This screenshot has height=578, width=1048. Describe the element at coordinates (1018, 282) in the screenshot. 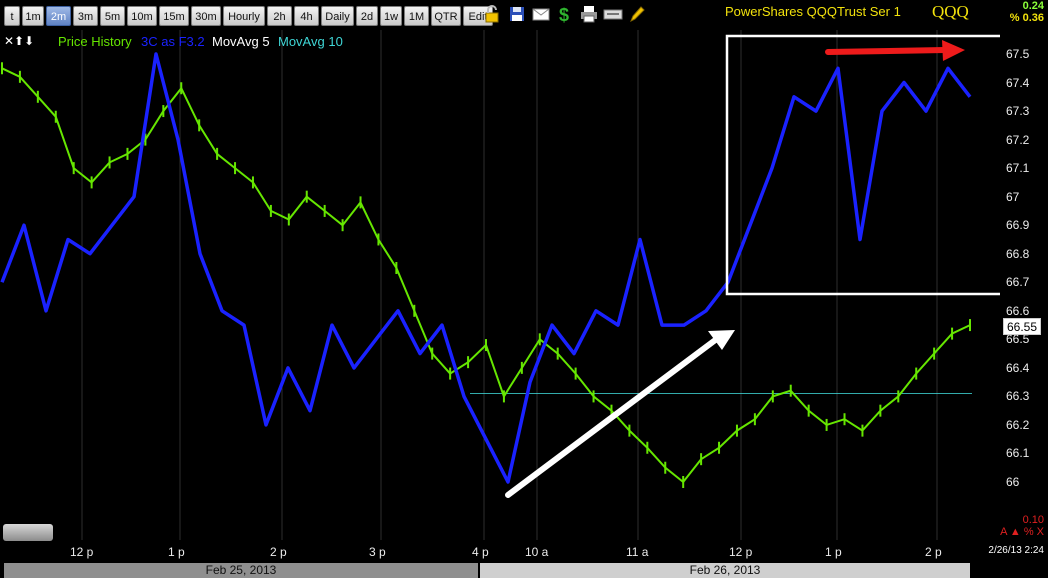

I see `y-tick-label: 66.7` at that location.